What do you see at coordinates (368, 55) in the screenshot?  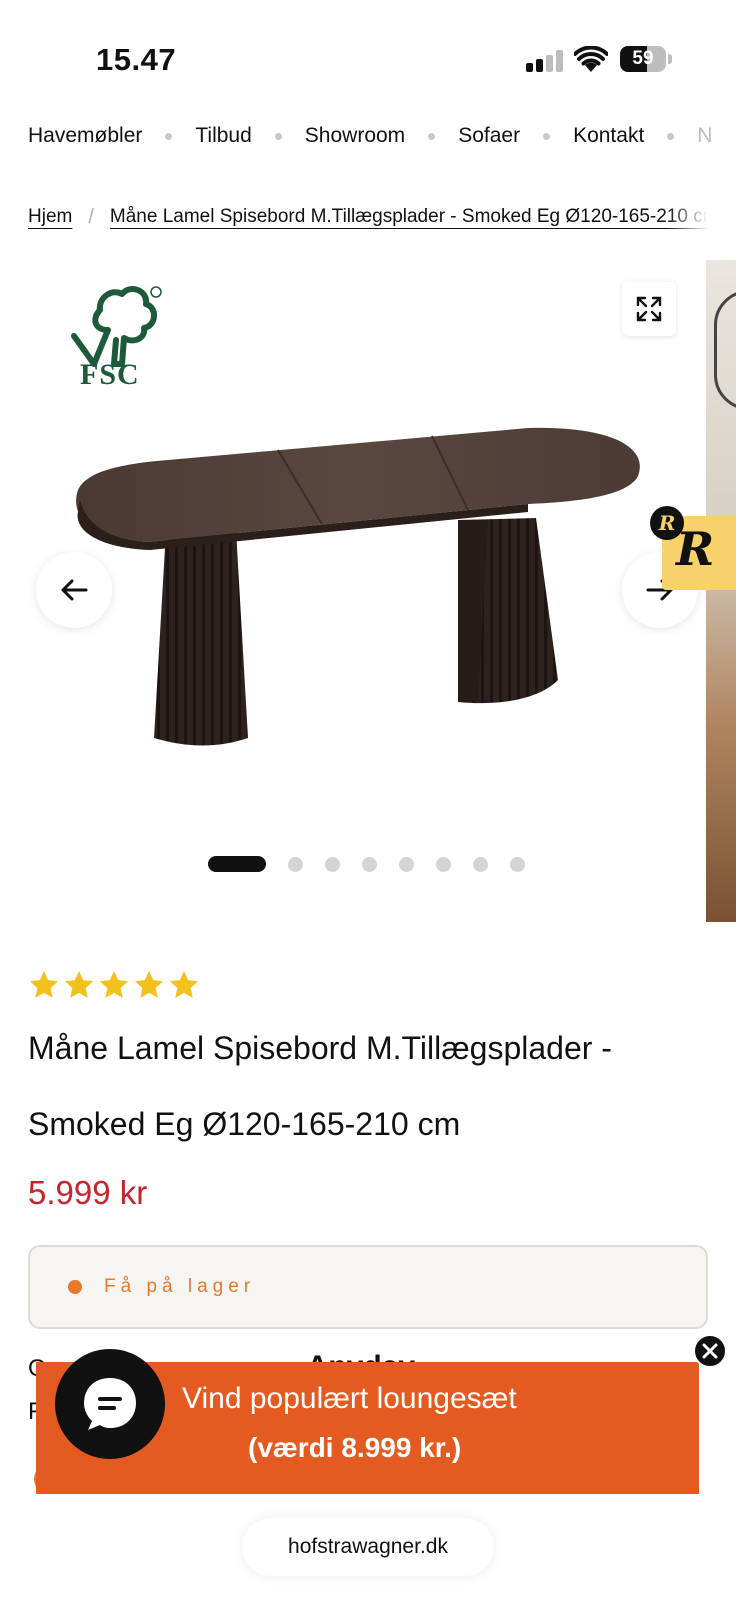 I see `status-bar: 15.47 59` at bounding box center [368, 55].